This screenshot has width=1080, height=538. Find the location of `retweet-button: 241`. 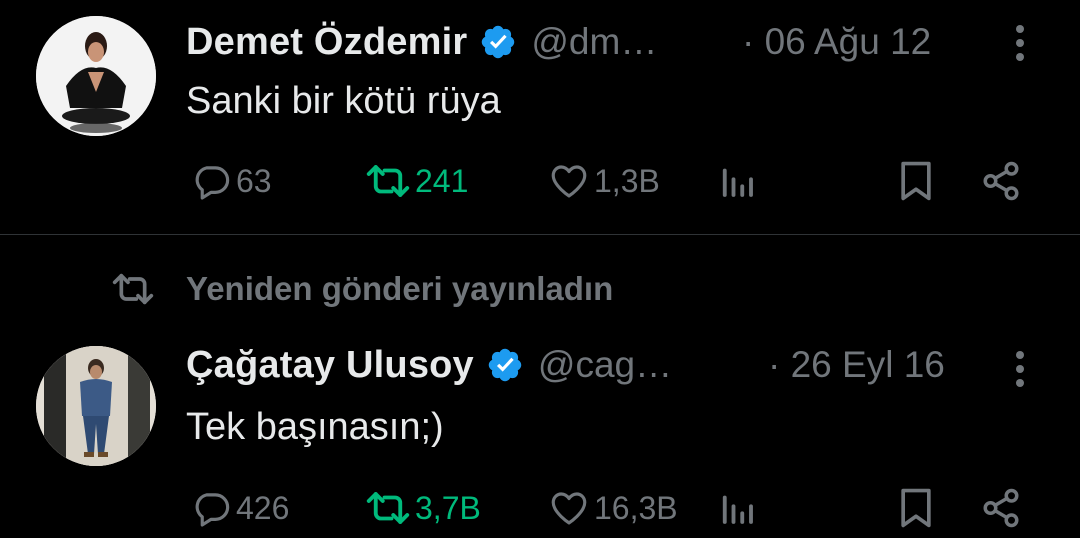

retweet-button: 241 is located at coordinates (416, 181).